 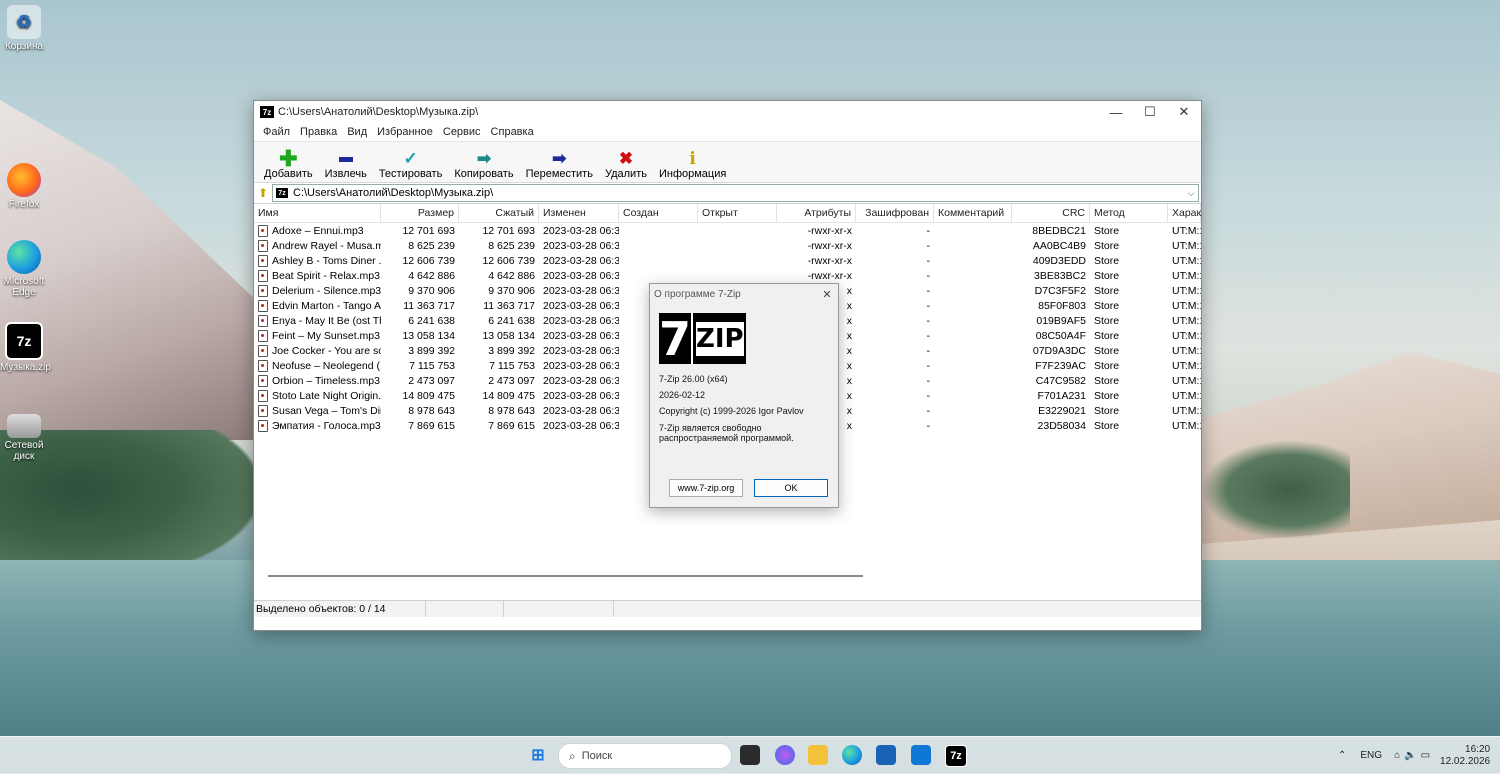 I want to click on network-icon: ⌂, so click(x=1397, y=755).